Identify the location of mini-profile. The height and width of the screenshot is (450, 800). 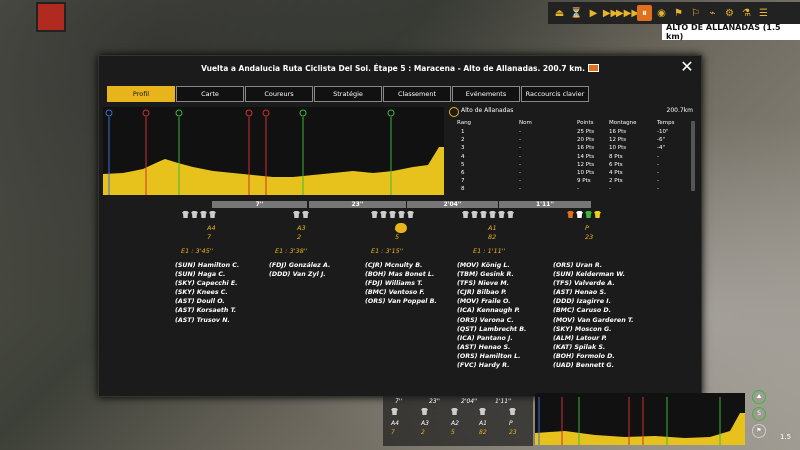
(640, 419).